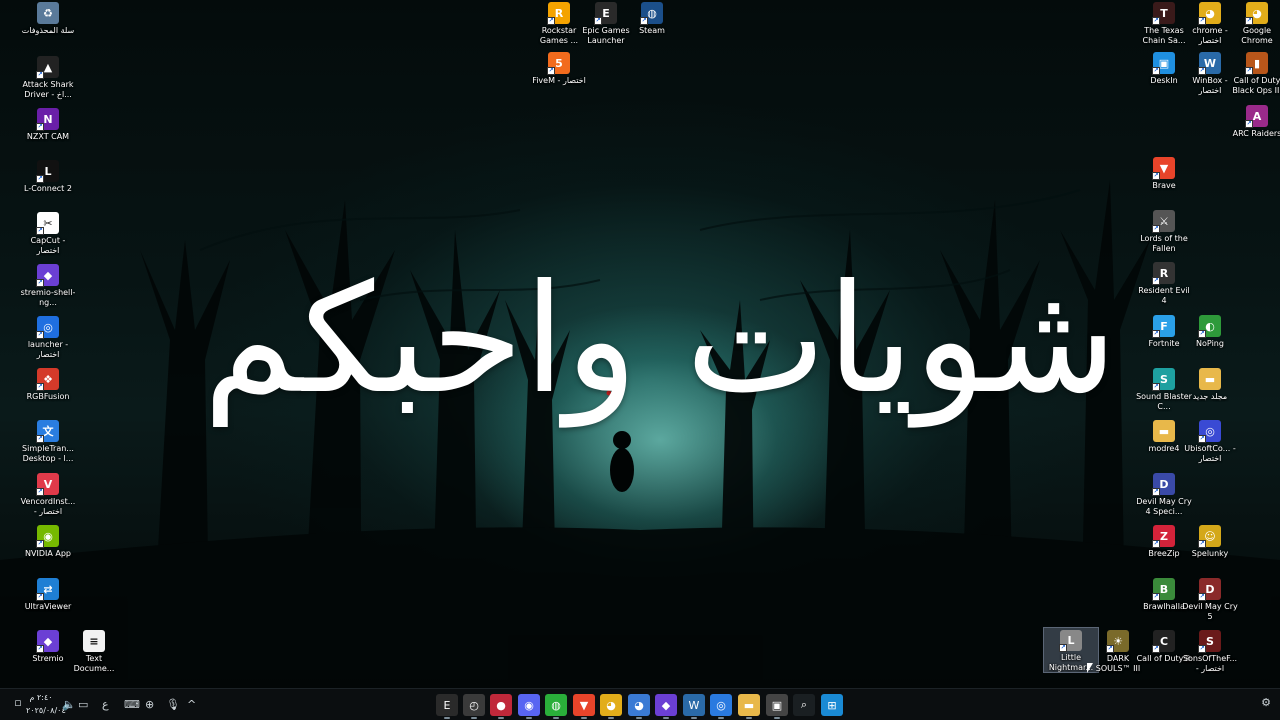 This screenshot has width=1280, height=720. I want to click on desktop-shortcut: S ↗ SonsOfTheF... - اختصار, so click(1210, 654).